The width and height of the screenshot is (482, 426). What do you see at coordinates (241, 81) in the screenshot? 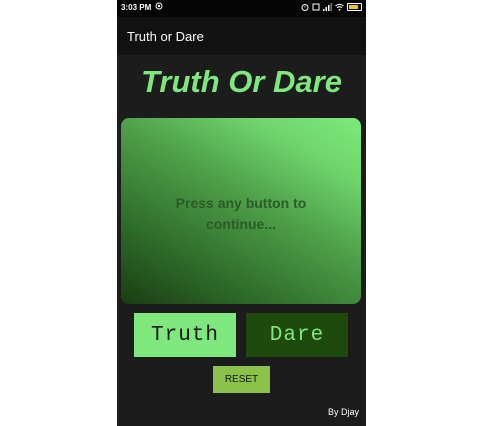
I see `headline: Truth Or Dare` at bounding box center [241, 81].